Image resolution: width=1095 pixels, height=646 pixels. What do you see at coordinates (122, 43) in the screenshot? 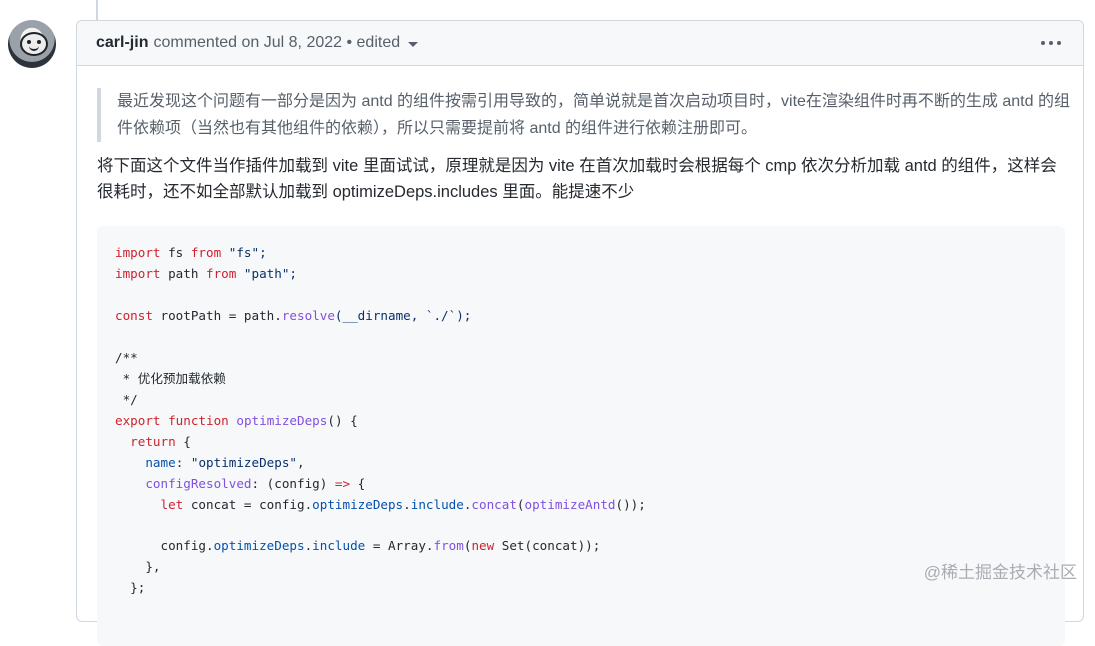
I see `author-link: carl-jin` at bounding box center [122, 43].